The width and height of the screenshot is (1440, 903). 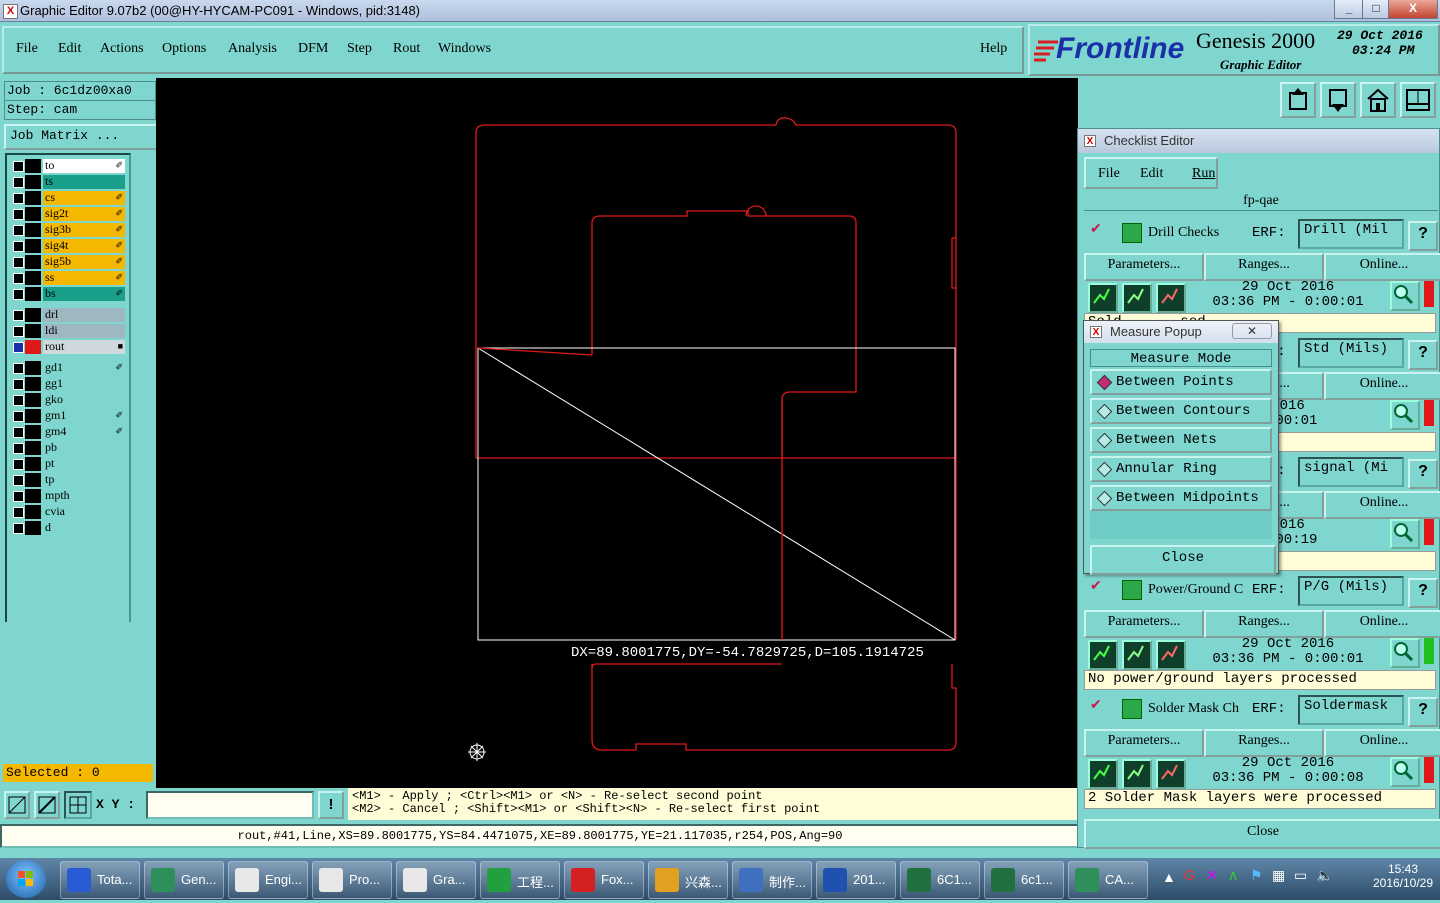 I want to click on layer-row-gm4: gm4 ✐, so click(x=67, y=432).